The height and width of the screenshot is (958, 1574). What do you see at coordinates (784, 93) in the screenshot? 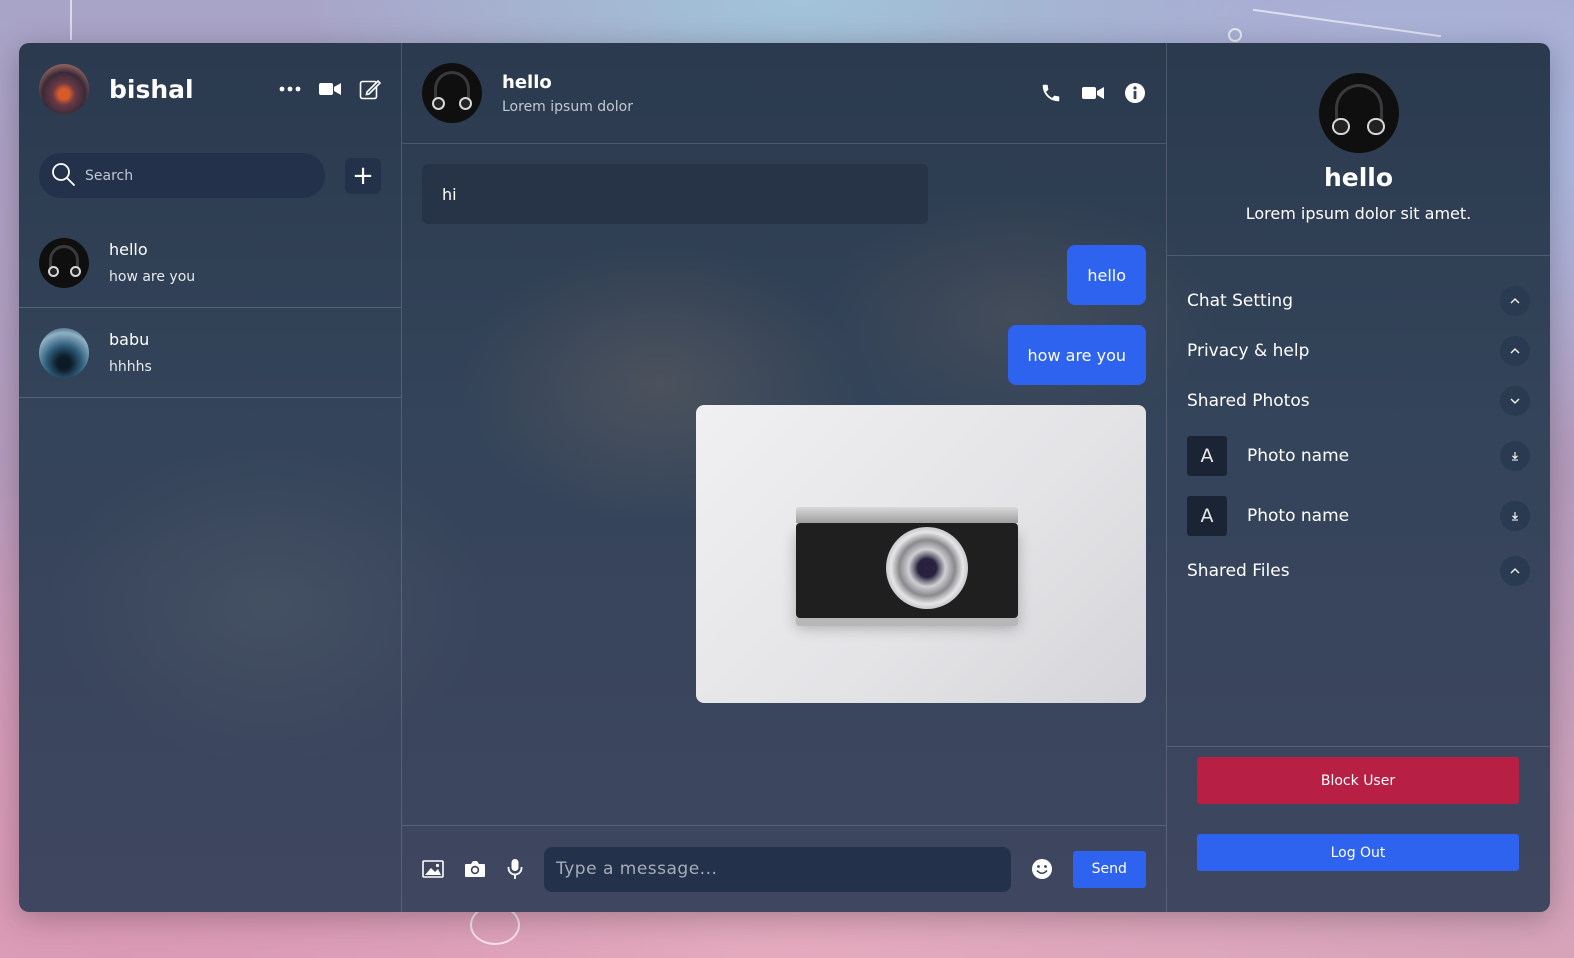
I see `conversation-header: hello Lorem ipsum dolor` at bounding box center [784, 93].